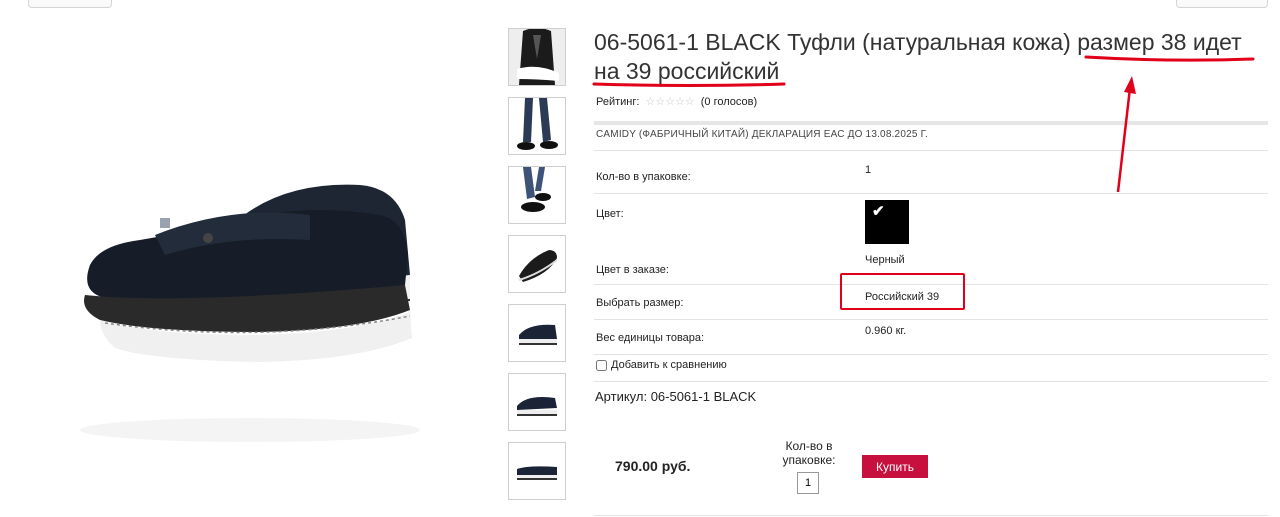 The image size is (1280, 517). What do you see at coordinates (808, 483) in the screenshot?
I see `qty-input` at bounding box center [808, 483].